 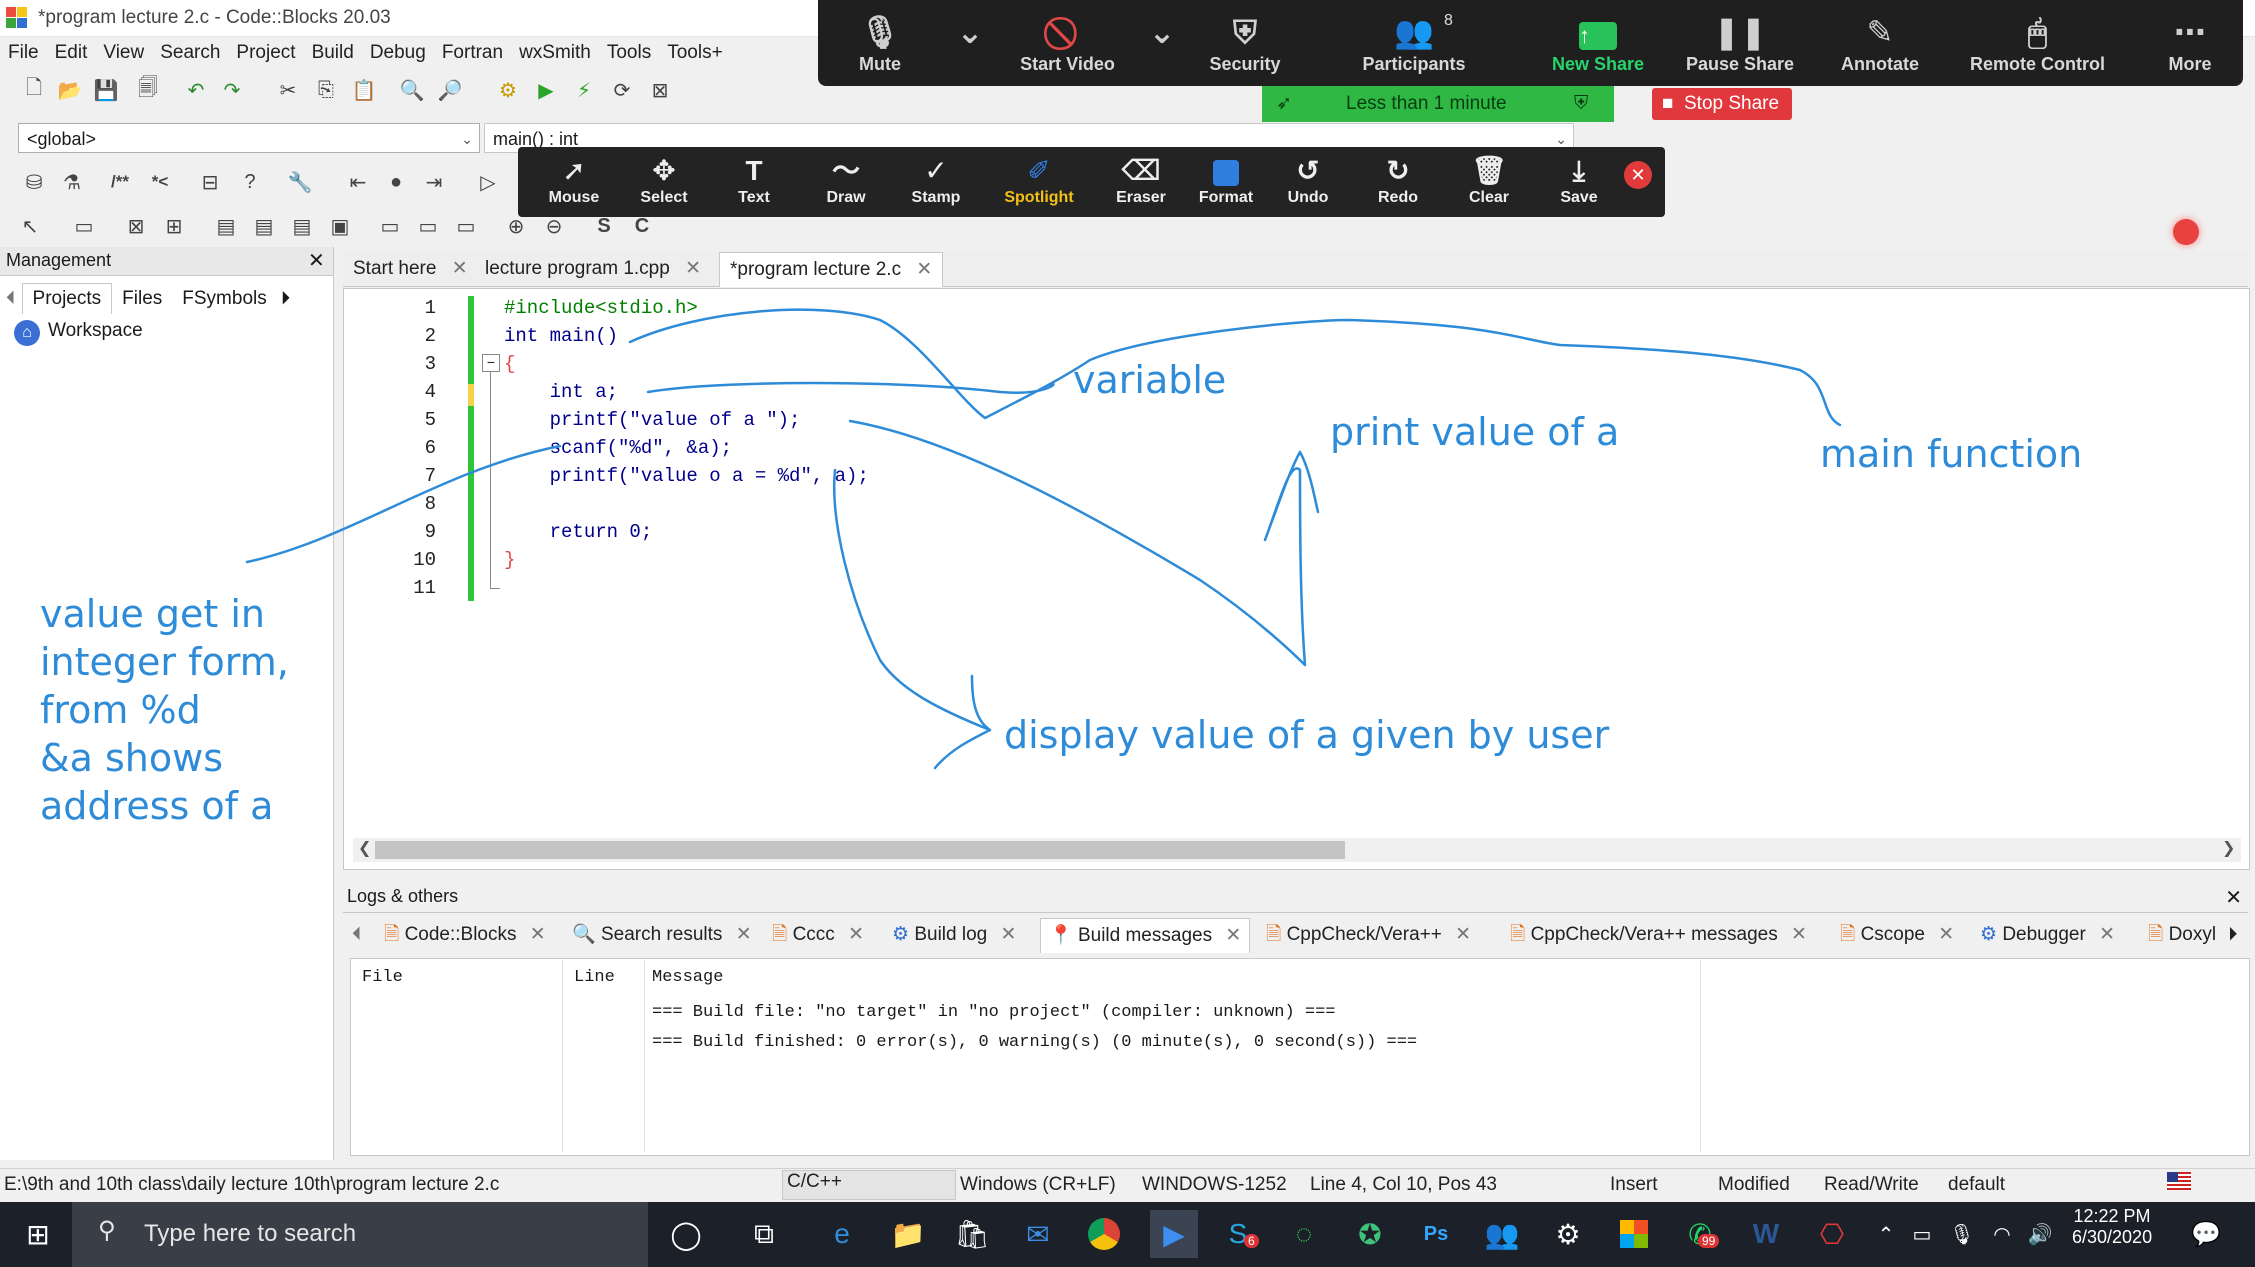 What do you see at coordinates (152, 614) in the screenshot?
I see `annotation-line: value get in` at bounding box center [152, 614].